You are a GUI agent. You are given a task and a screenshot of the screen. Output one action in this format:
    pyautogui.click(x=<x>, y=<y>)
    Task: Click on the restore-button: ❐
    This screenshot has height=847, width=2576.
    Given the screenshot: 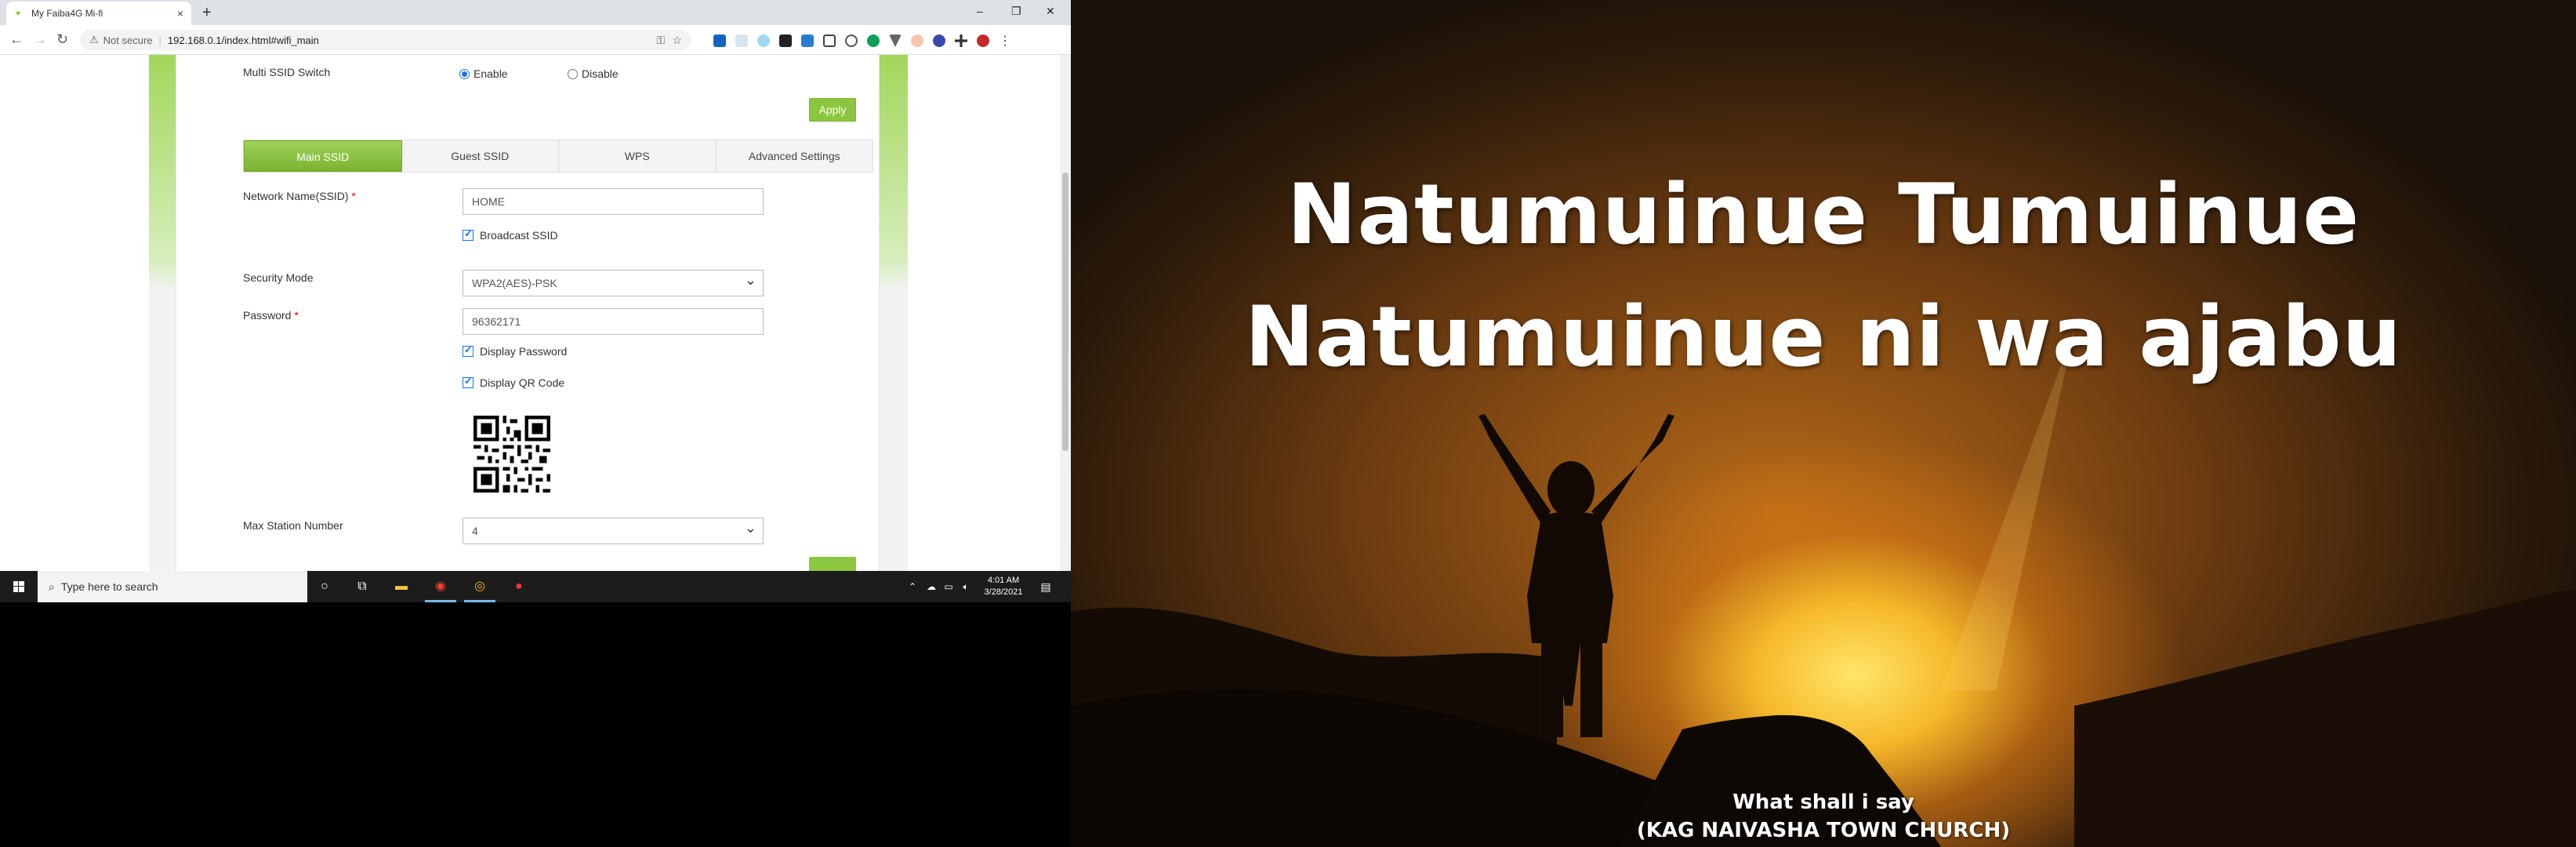 What is the action you would take?
    pyautogui.click(x=1016, y=11)
    